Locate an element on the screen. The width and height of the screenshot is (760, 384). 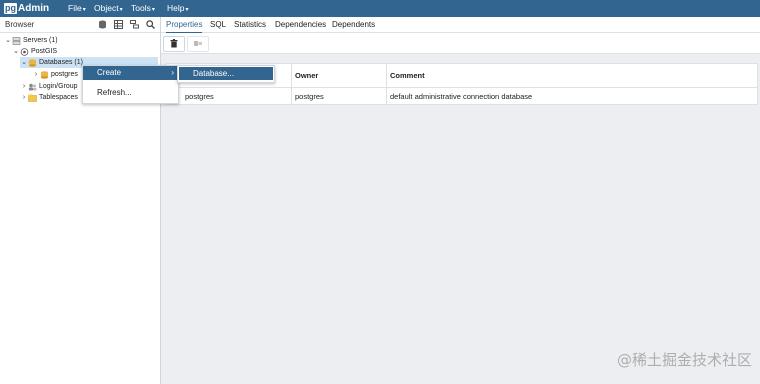
cell-name: postgres is located at coordinates (199, 96).